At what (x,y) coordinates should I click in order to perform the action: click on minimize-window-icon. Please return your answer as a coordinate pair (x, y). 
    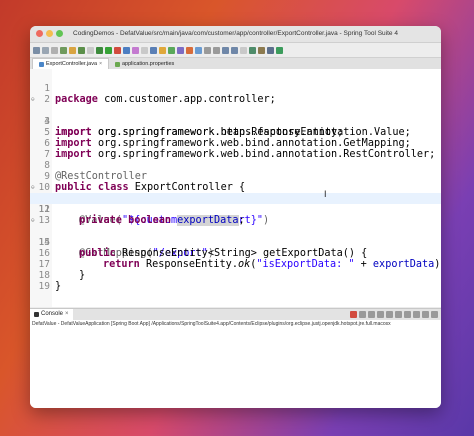
    Looking at the image, I should click on (49, 33).